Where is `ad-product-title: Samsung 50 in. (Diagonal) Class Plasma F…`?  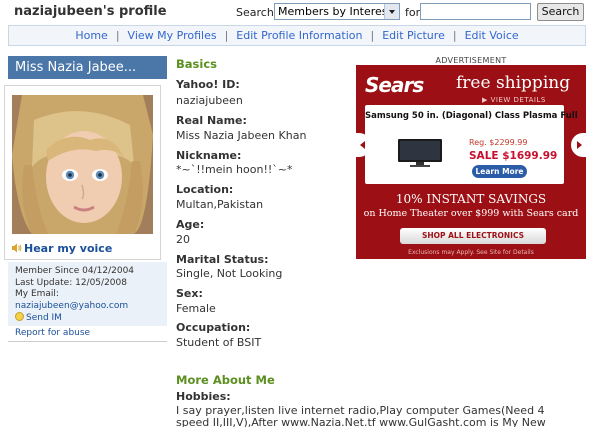 ad-product-title: Samsung 50 in. (Diagonal) Class Plasma F… is located at coordinates (471, 116).